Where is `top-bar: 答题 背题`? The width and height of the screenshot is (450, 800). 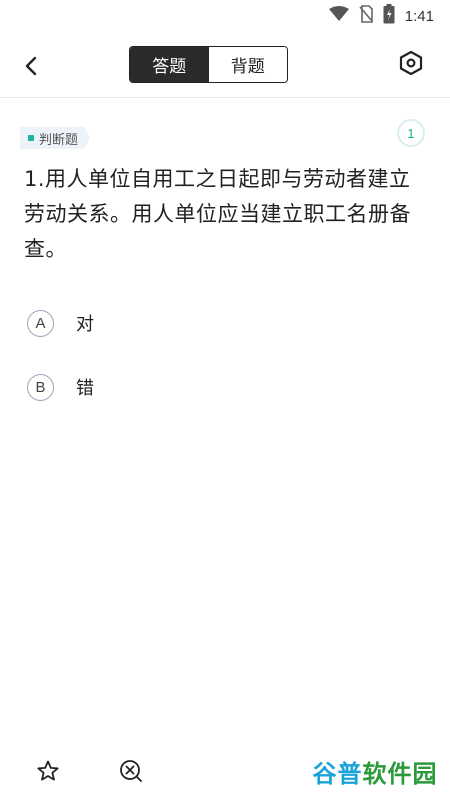
top-bar: 答题 背题 is located at coordinates (225, 68).